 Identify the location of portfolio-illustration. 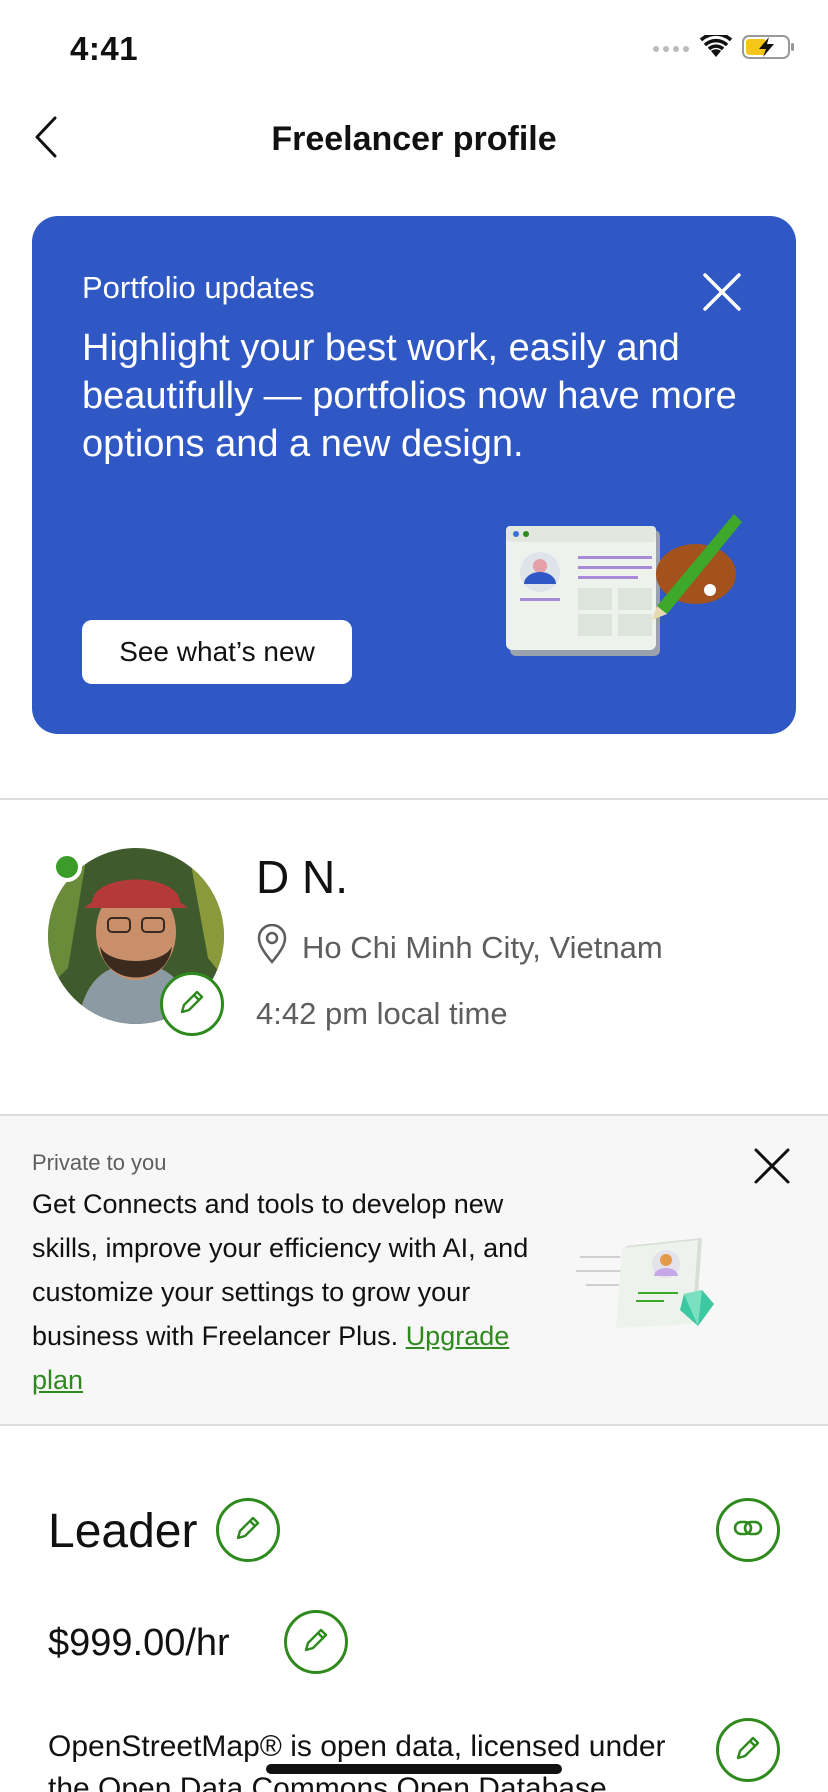
(627, 581).